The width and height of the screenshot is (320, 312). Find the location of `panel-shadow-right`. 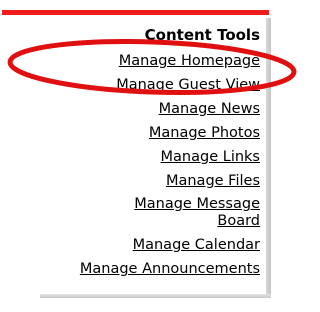

panel-shadow-right is located at coordinates (268, 157).